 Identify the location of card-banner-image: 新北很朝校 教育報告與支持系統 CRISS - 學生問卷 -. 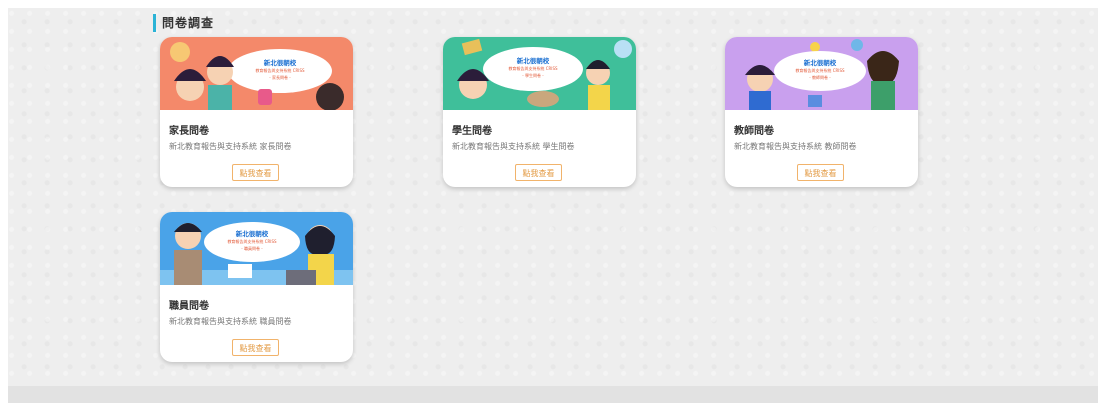
(539, 73).